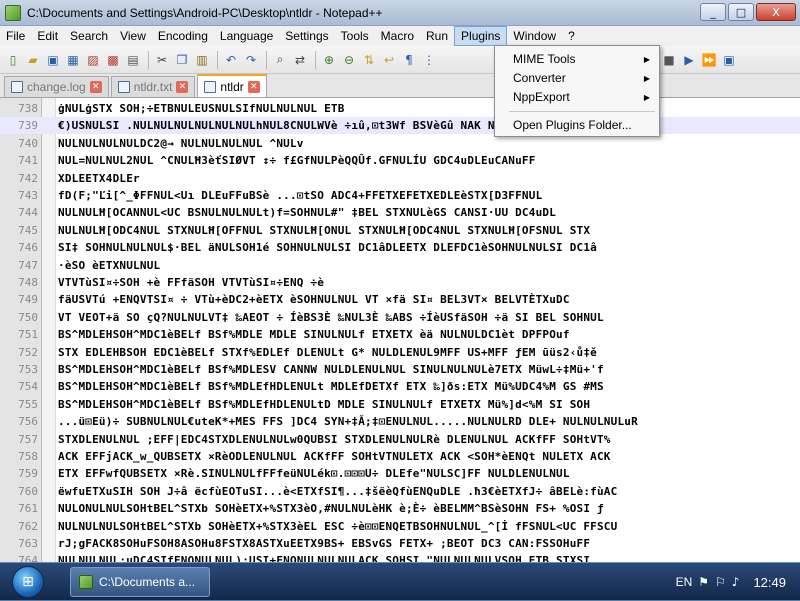  What do you see at coordinates (202, 60) in the screenshot?
I see `paste-icon: ▥` at bounding box center [202, 60].